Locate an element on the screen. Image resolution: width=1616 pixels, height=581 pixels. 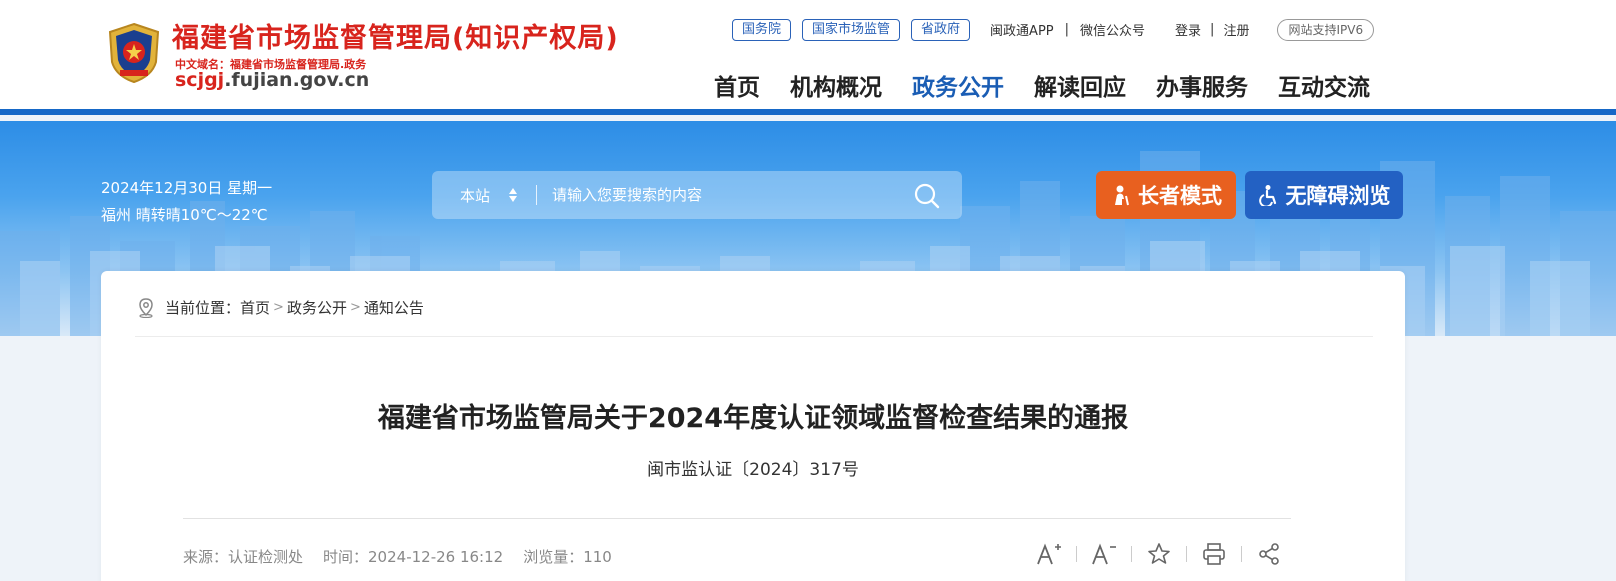
wheelchair-icon is located at coordinates (1267, 195).